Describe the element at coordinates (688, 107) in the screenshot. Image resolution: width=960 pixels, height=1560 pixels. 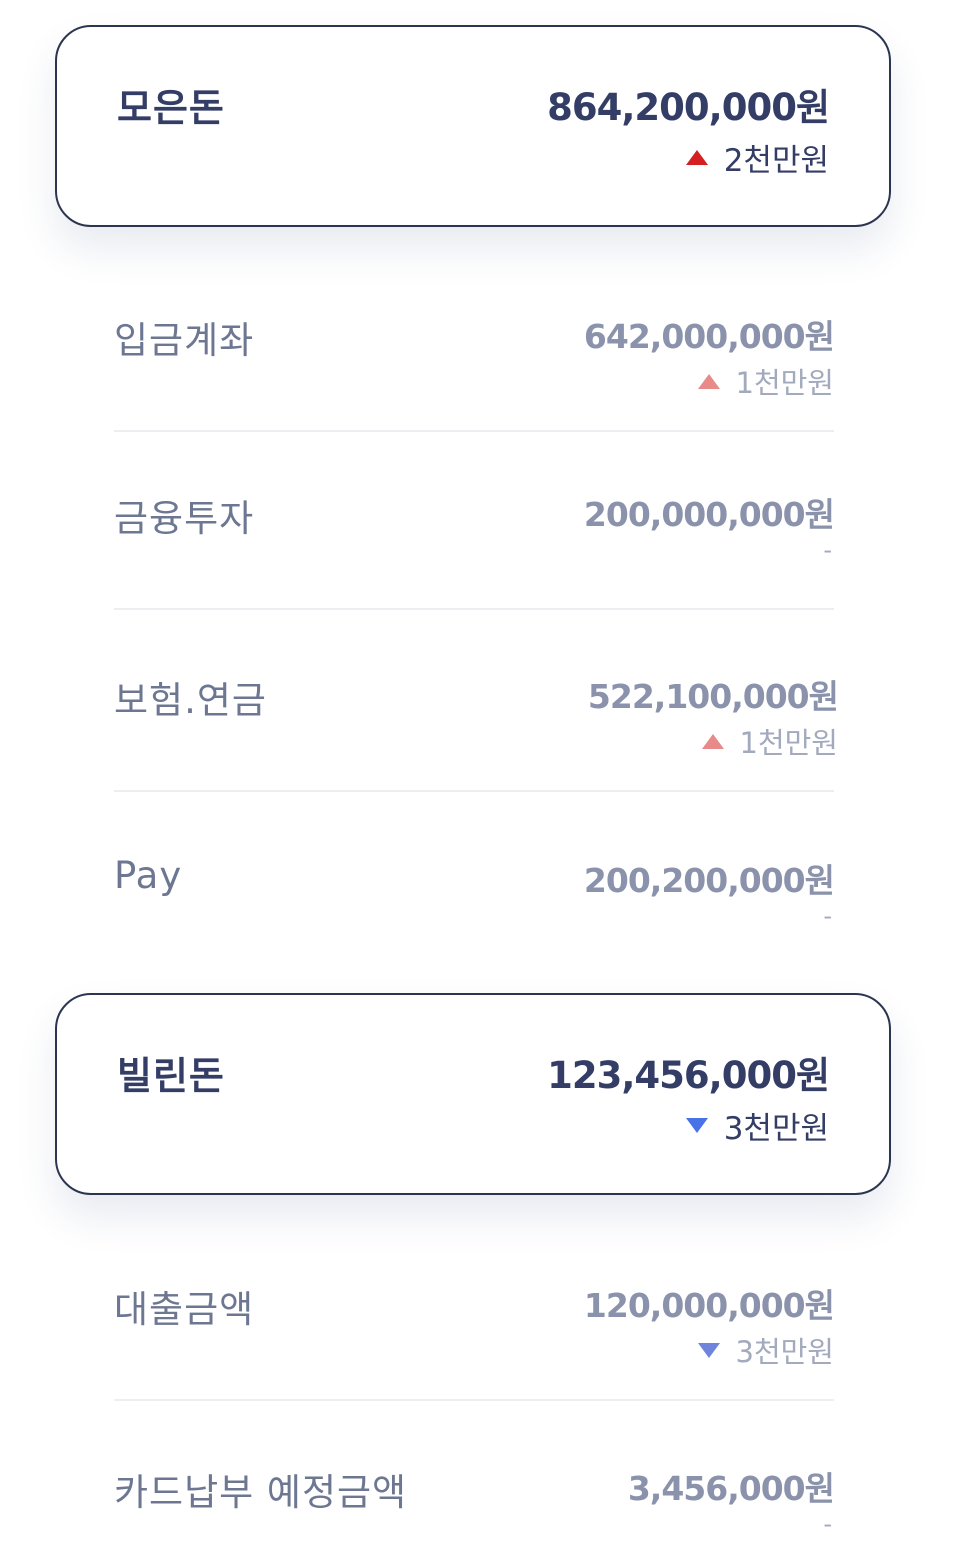
I see `assets-total-amount: 864,200,000원` at that location.